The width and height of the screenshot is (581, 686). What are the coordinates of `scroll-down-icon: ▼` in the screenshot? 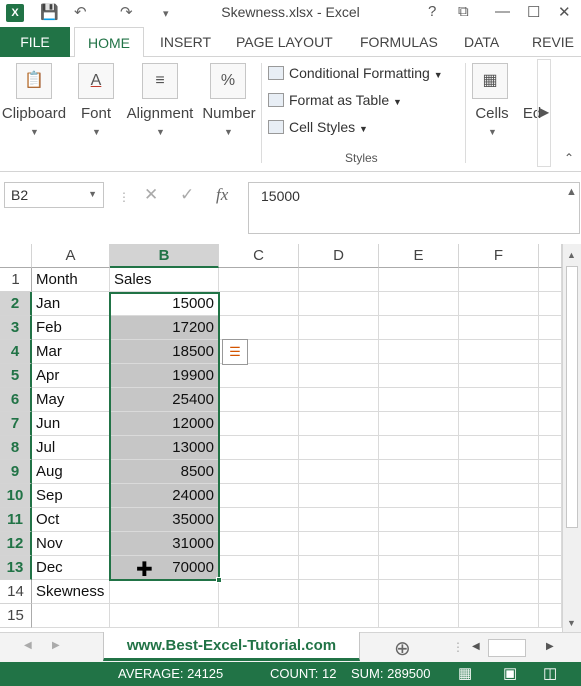 It's located at (571, 623).